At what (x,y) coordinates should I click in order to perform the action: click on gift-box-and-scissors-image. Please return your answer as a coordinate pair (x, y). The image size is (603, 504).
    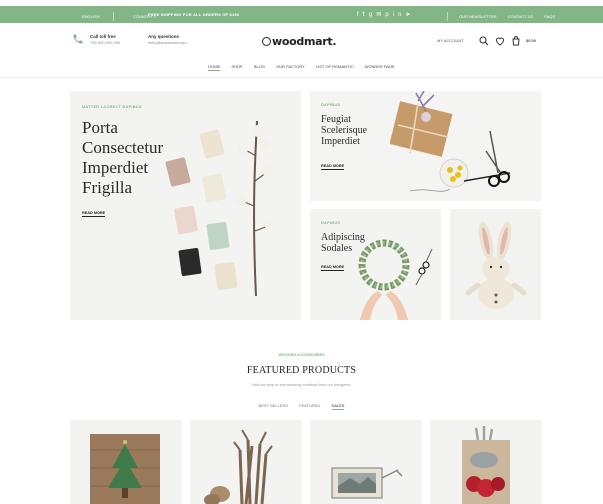
    Looking at the image, I should click on (450, 141).